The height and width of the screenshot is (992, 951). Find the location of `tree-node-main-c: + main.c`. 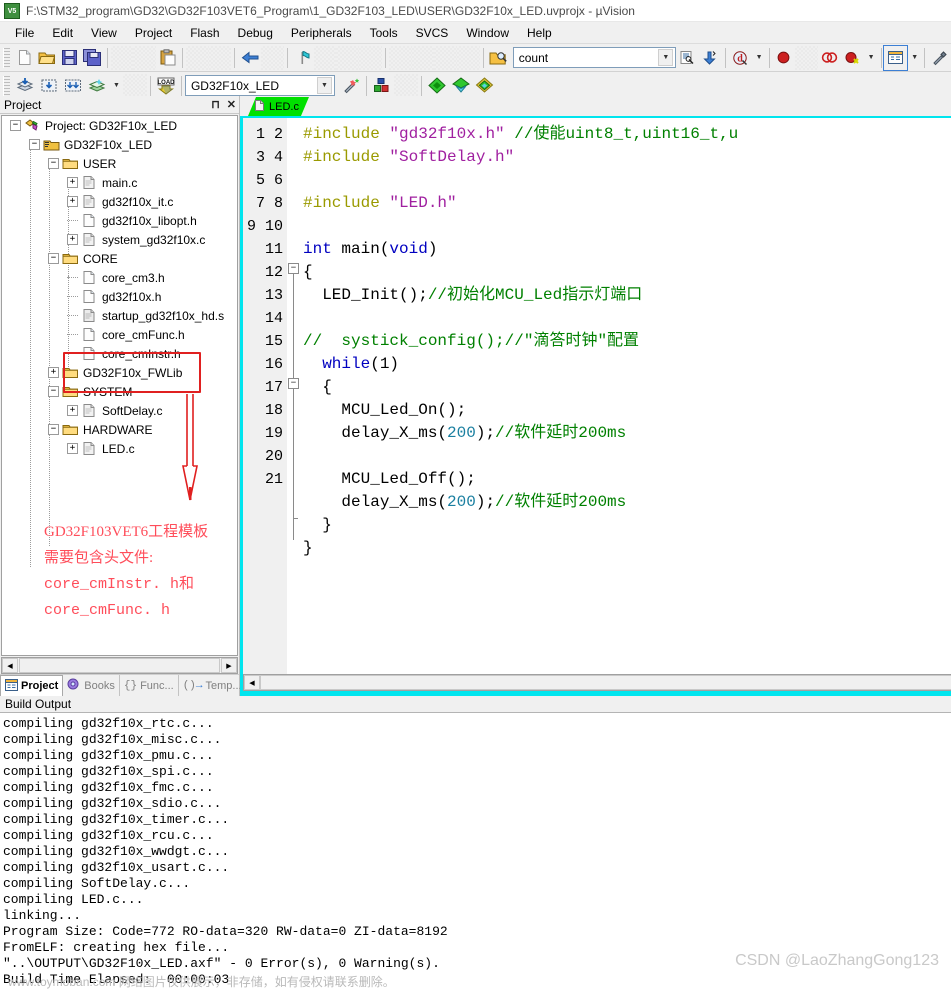

tree-node-main-c: + main.c is located at coordinates (119, 182).